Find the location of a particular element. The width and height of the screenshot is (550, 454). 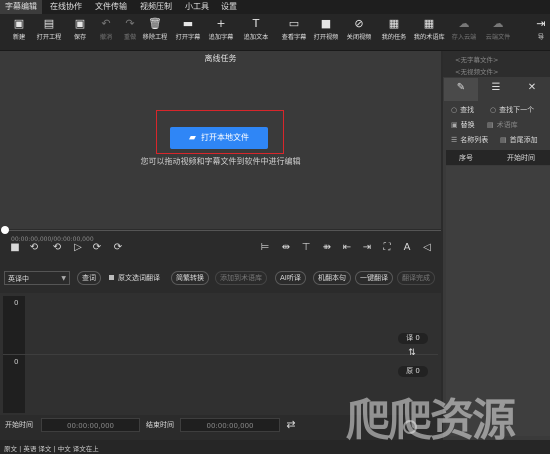

toolbar-button-trash: 🗑 移除工程 is located at coordinates (155, 32).